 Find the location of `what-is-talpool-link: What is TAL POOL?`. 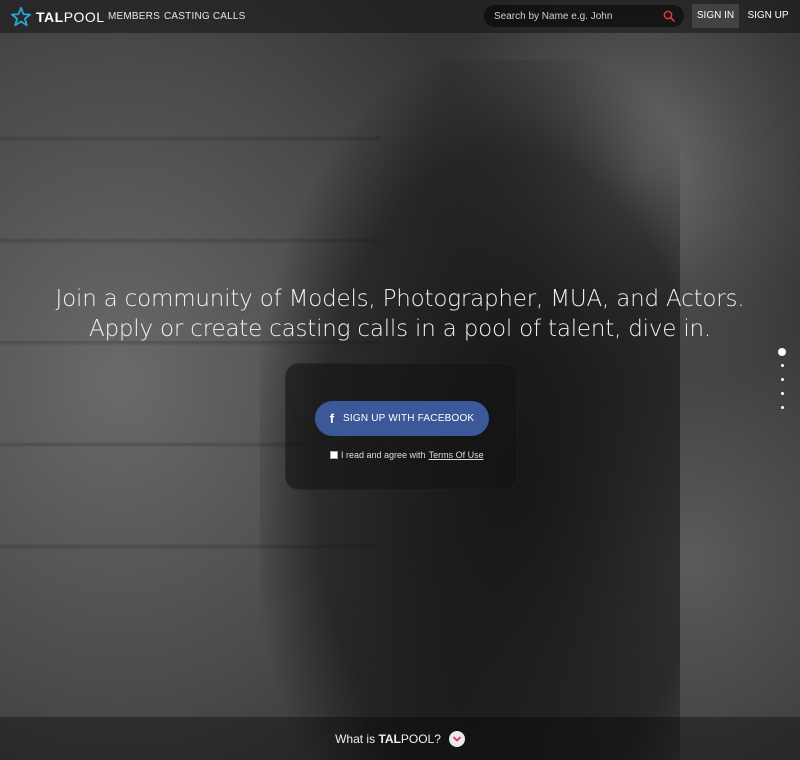

what-is-talpool-link: What is TAL POOL? is located at coordinates (400, 739).